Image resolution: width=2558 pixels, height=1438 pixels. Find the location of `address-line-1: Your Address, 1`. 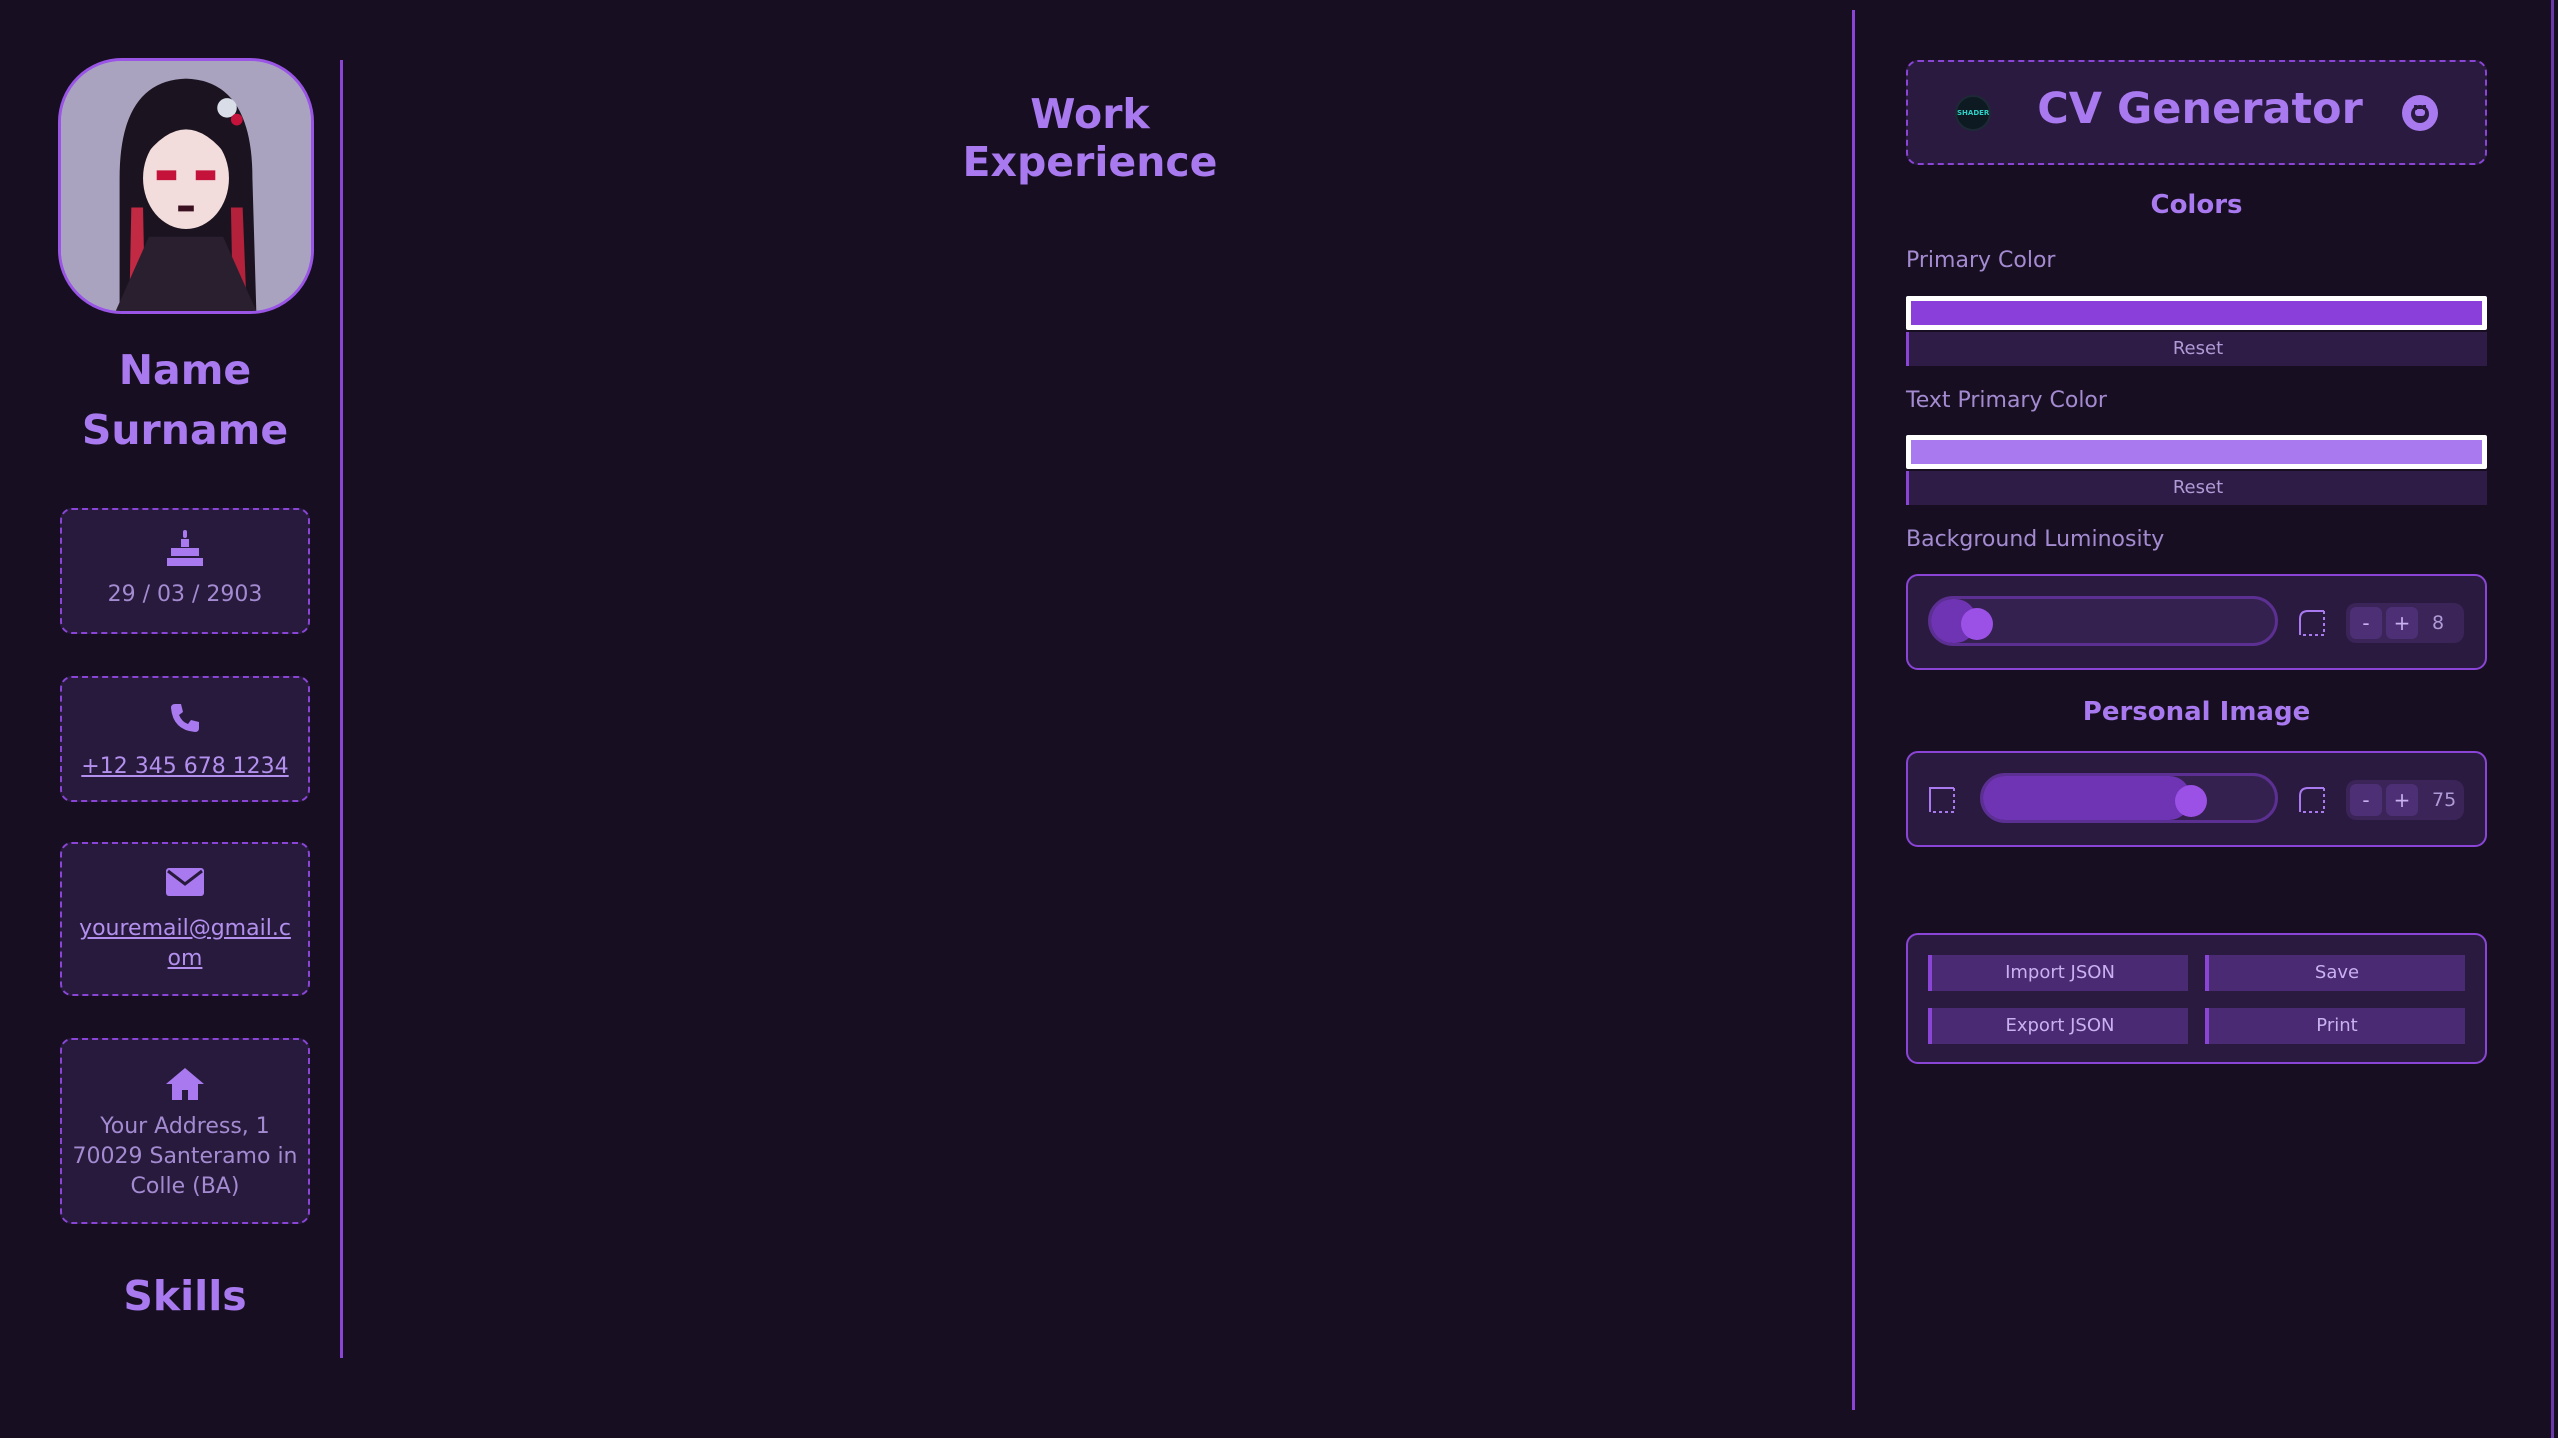

address-line-1: Your Address, 1 is located at coordinates (185, 1126).